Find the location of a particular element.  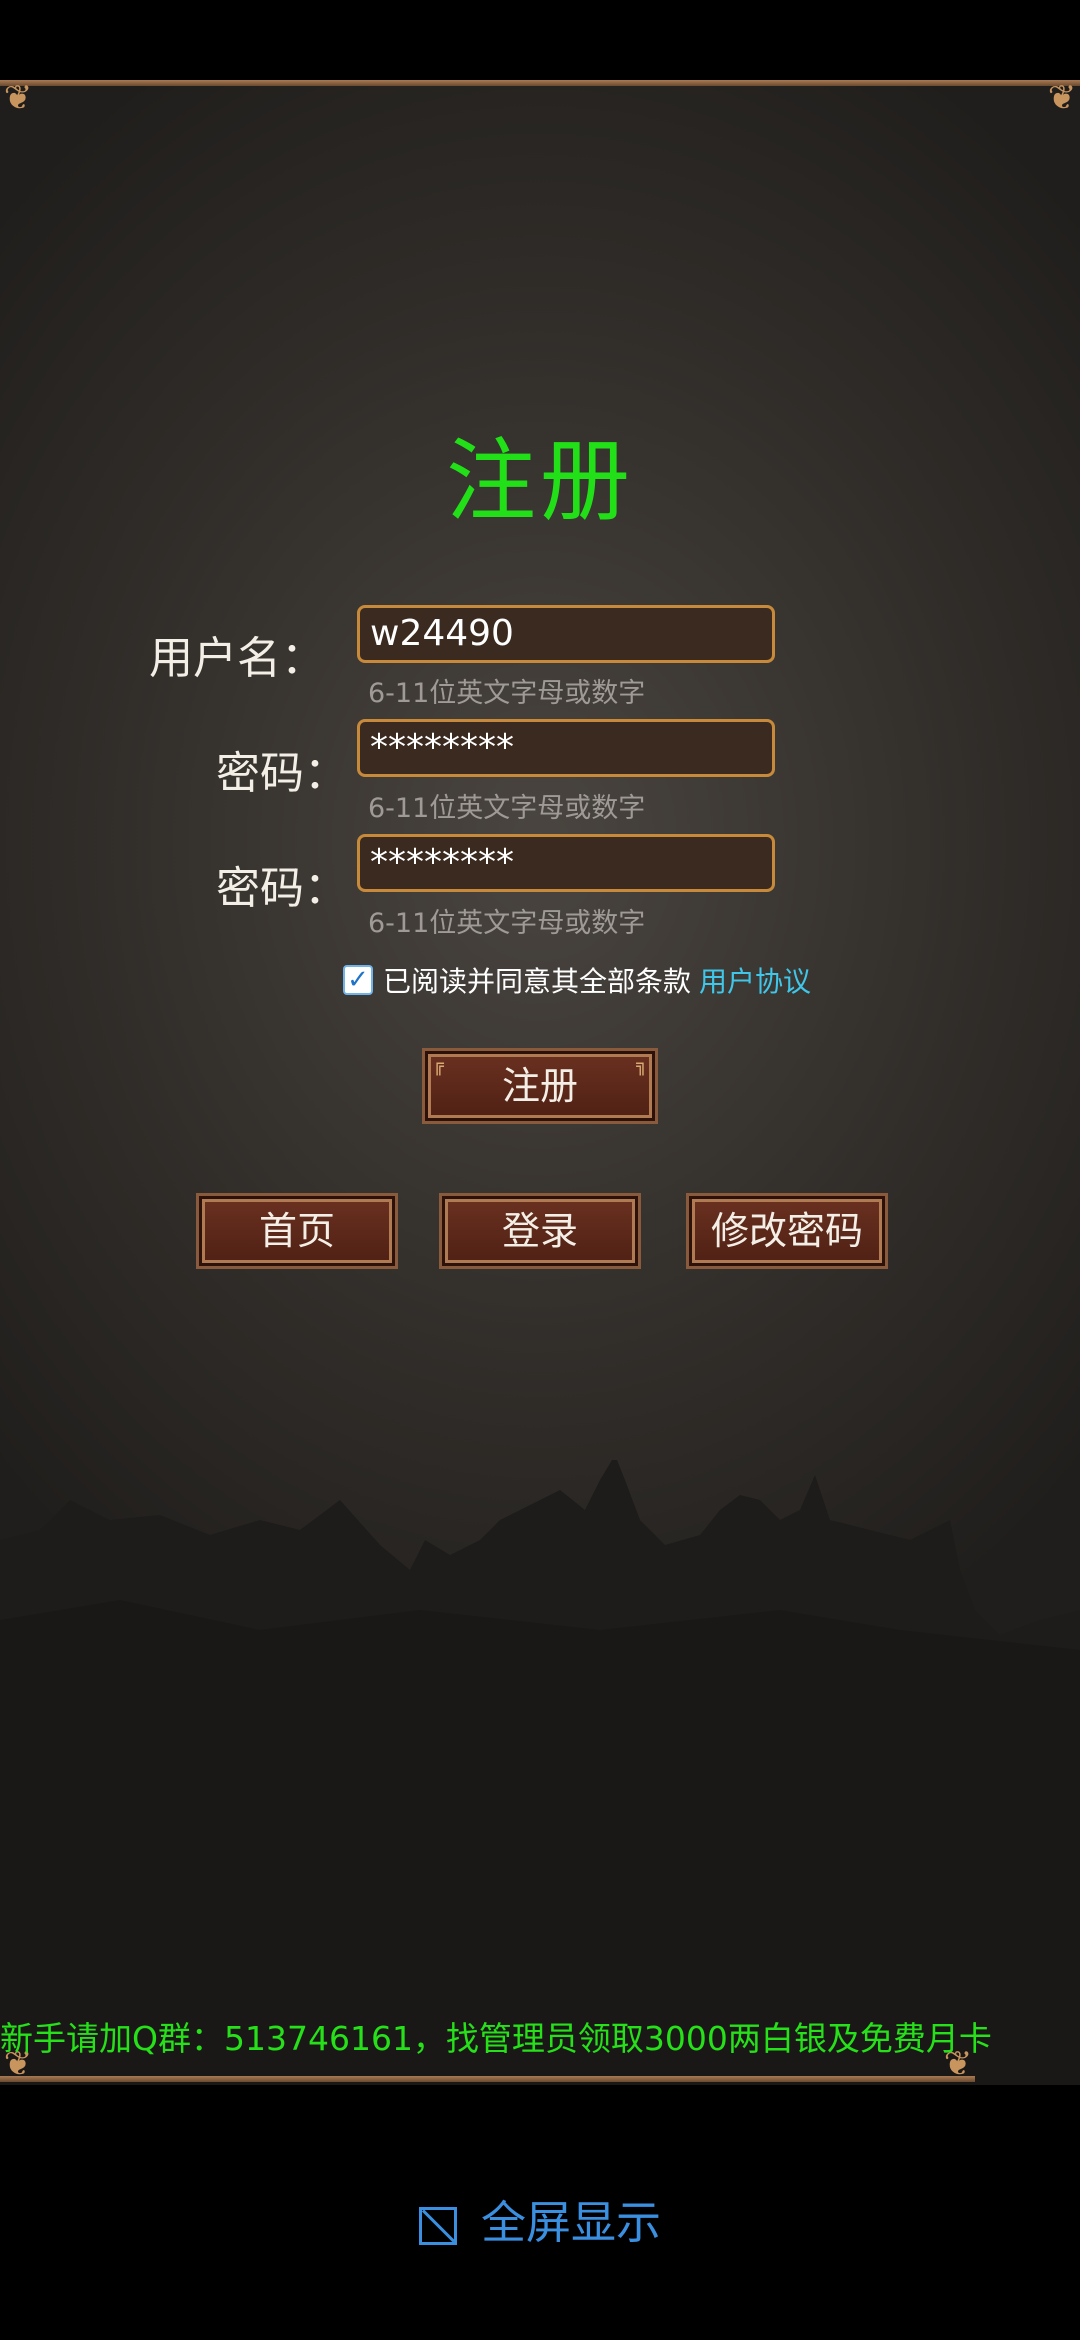

password-hint: 6-11位英文字母或数字 is located at coordinates (507, 808).